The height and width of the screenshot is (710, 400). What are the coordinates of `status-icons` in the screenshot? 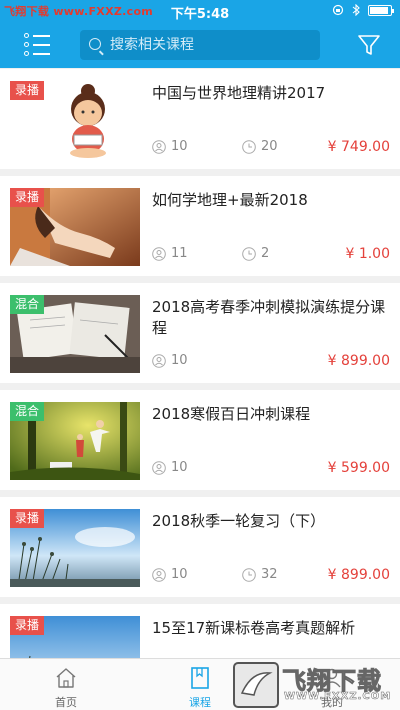 It's located at (363, 10).